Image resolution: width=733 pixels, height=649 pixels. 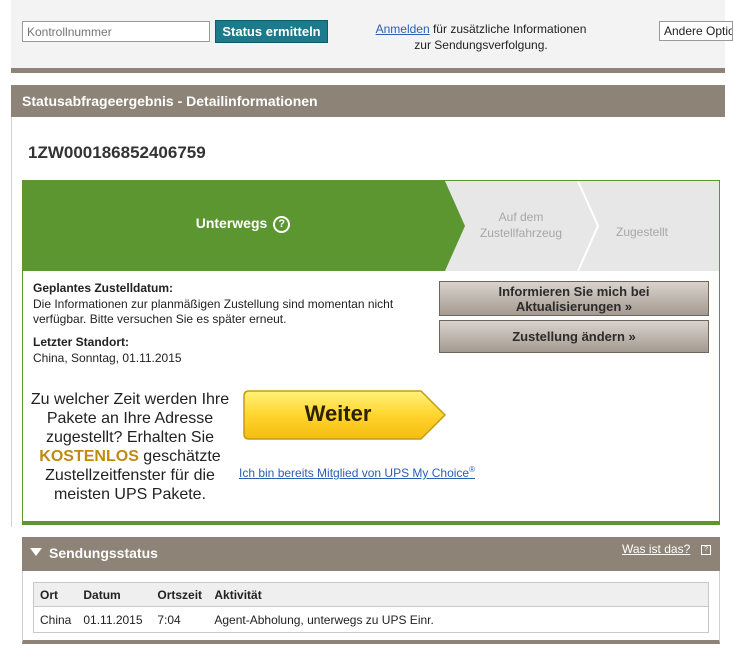 What do you see at coordinates (271, 31) in the screenshot?
I see `track-status-button: Status ermitteln` at bounding box center [271, 31].